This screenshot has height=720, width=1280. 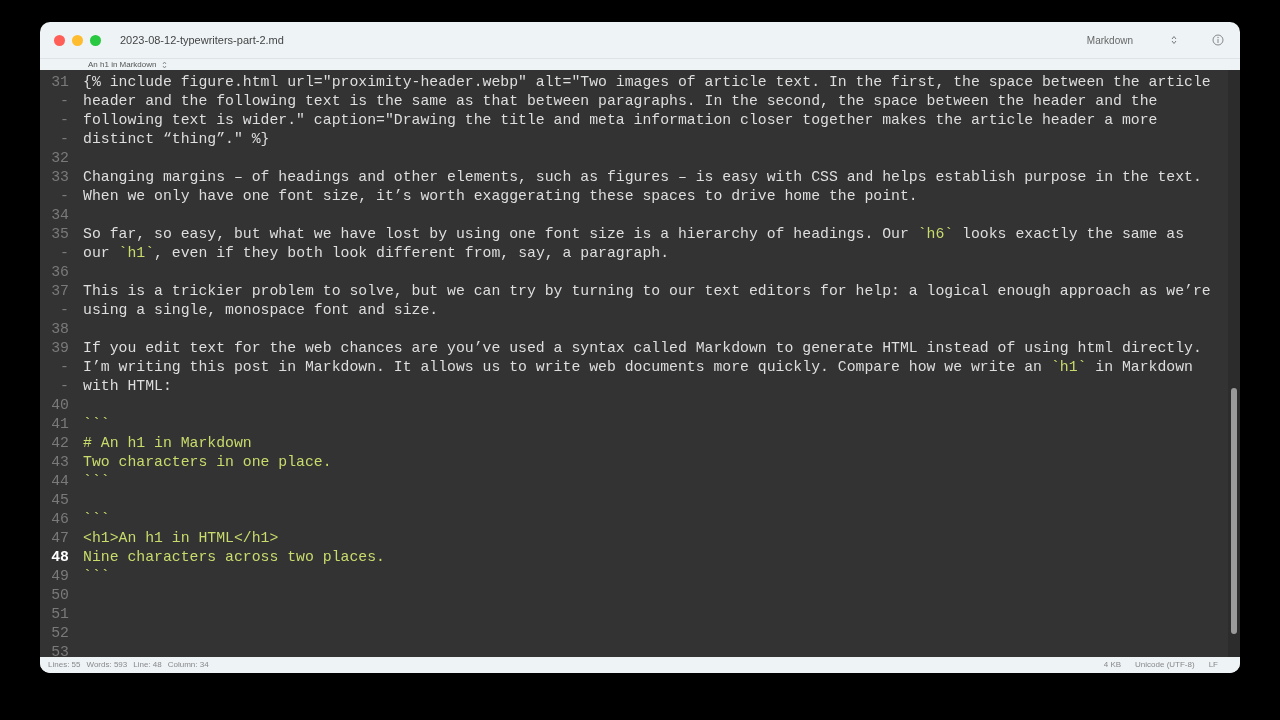 I want to click on line-number: 42, so click(x=60, y=443).